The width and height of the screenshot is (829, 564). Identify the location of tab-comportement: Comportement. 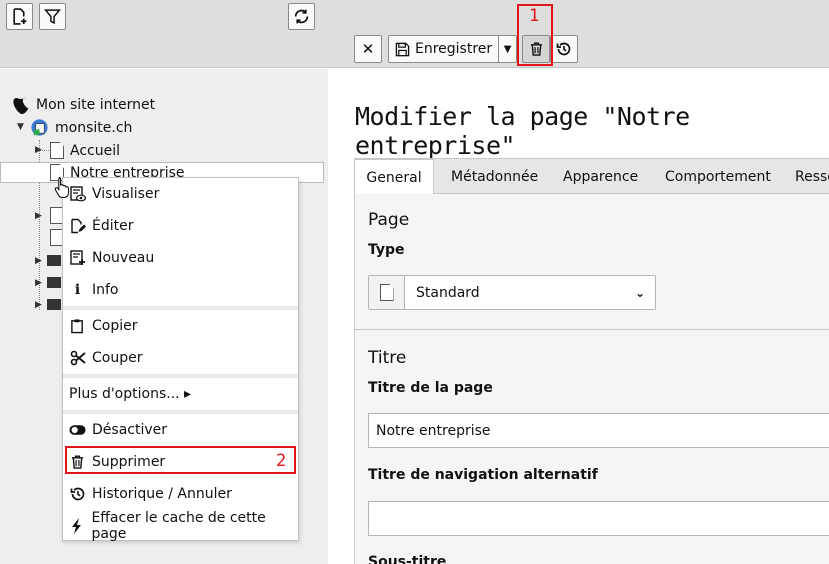
(718, 176).